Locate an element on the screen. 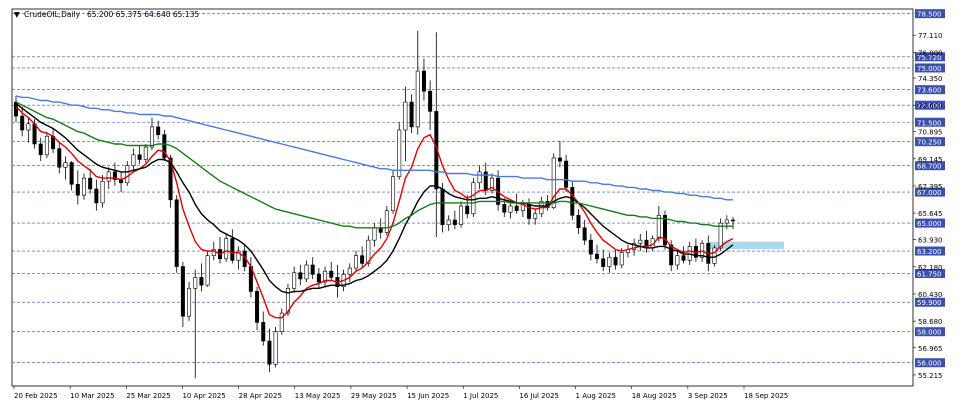 The image size is (960, 410). y-tick-label: 70.895 is located at coordinates (930, 133).